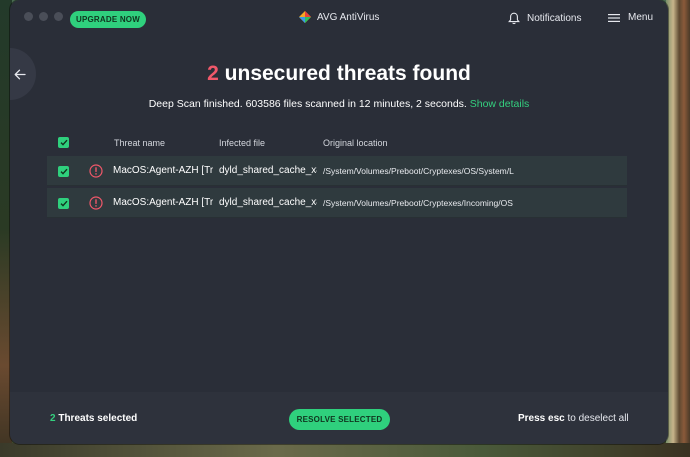 The height and width of the screenshot is (457, 690). Describe the element at coordinates (213, 73) in the screenshot. I see `threat-count: 2` at that location.